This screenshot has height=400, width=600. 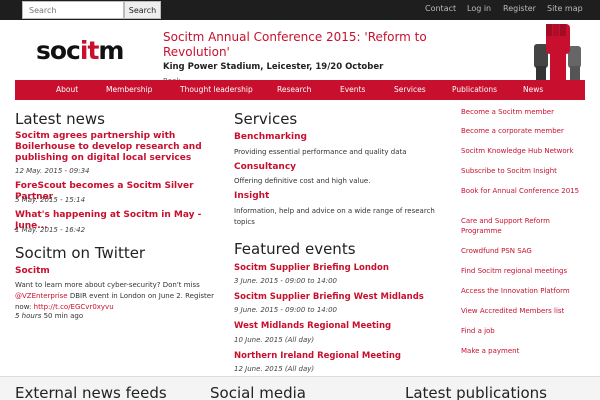 I want to click on nav-about: About, so click(x=67, y=89).